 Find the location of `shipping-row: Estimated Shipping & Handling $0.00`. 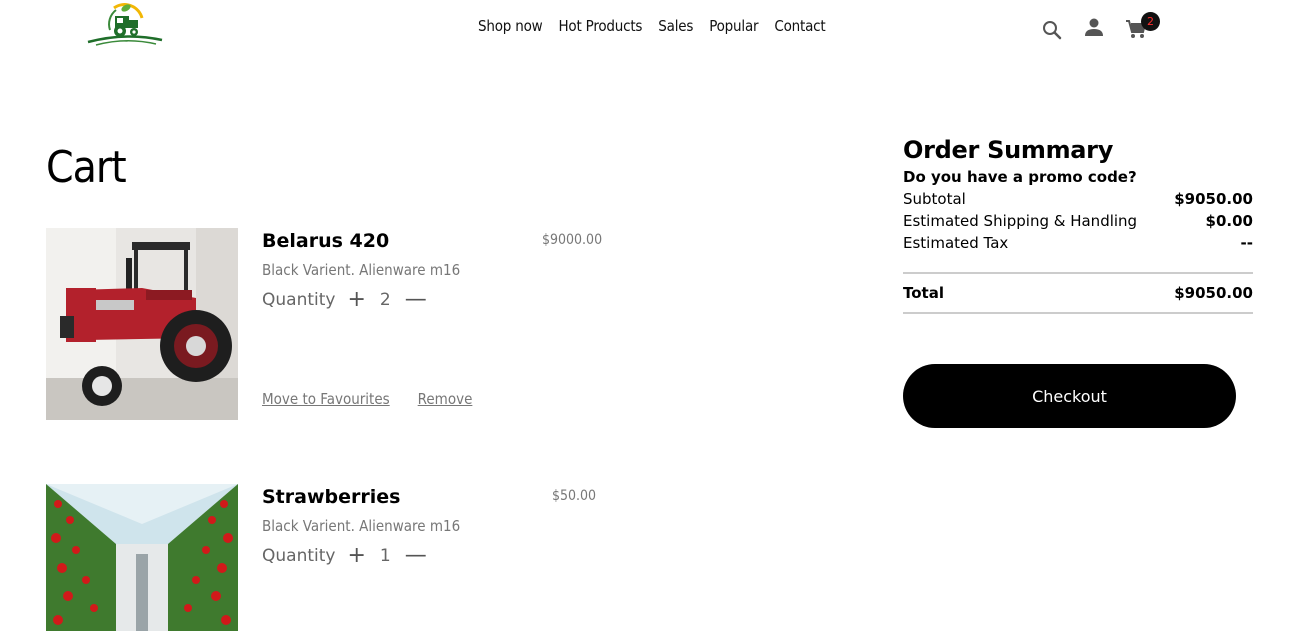

shipping-row: Estimated Shipping & Handling $0.00 is located at coordinates (1078, 221).